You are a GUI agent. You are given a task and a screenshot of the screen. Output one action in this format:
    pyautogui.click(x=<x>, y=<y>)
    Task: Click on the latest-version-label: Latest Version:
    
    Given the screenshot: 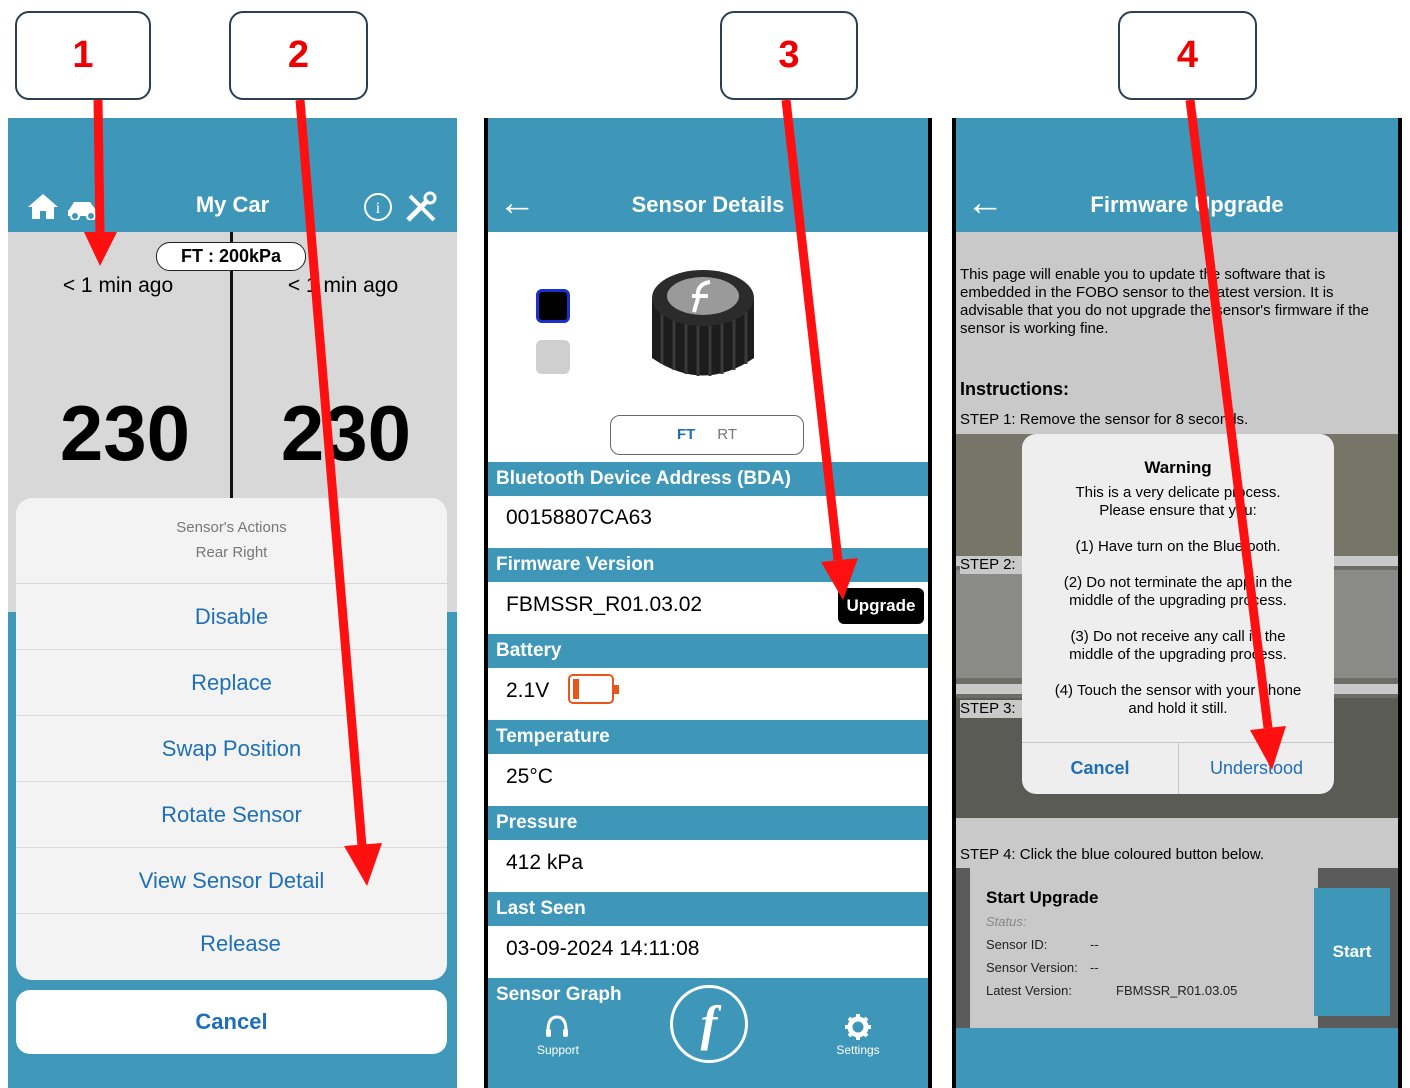 What is the action you would take?
    pyautogui.click(x=1029, y=990)
    